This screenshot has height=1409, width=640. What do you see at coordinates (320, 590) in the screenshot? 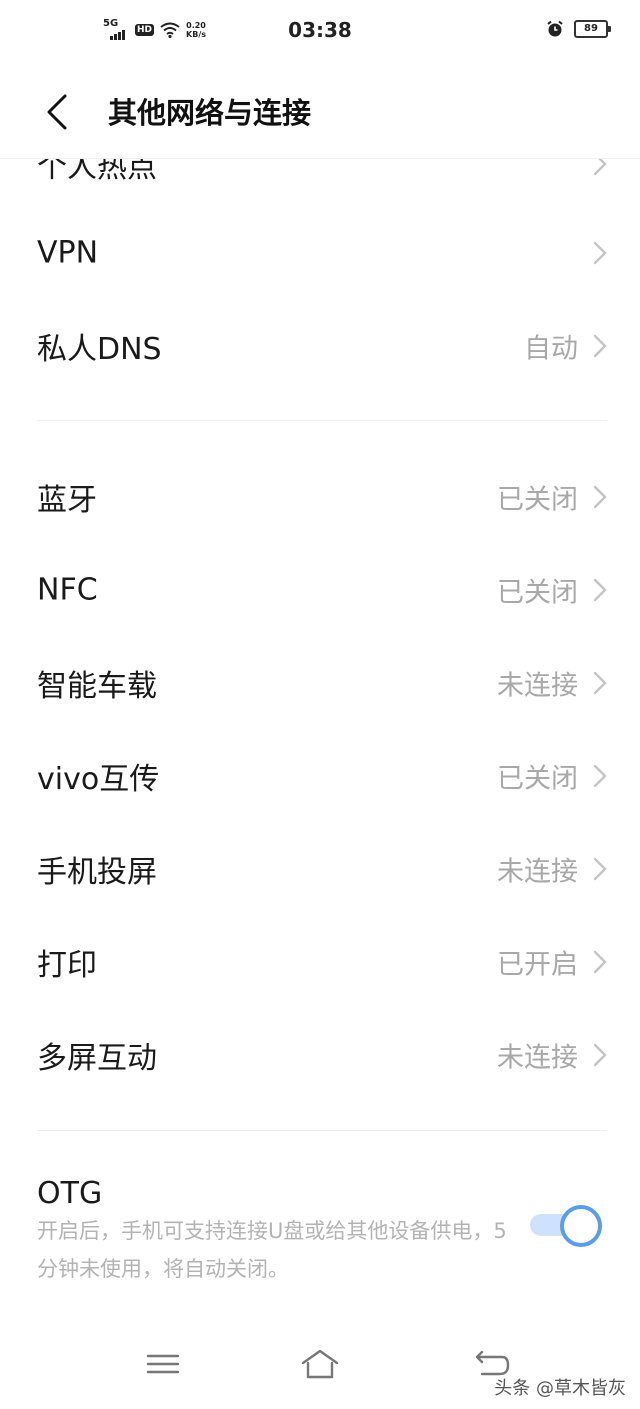
I see `row-nfc: NFC 已关闭` at bounding box center [320, 590].